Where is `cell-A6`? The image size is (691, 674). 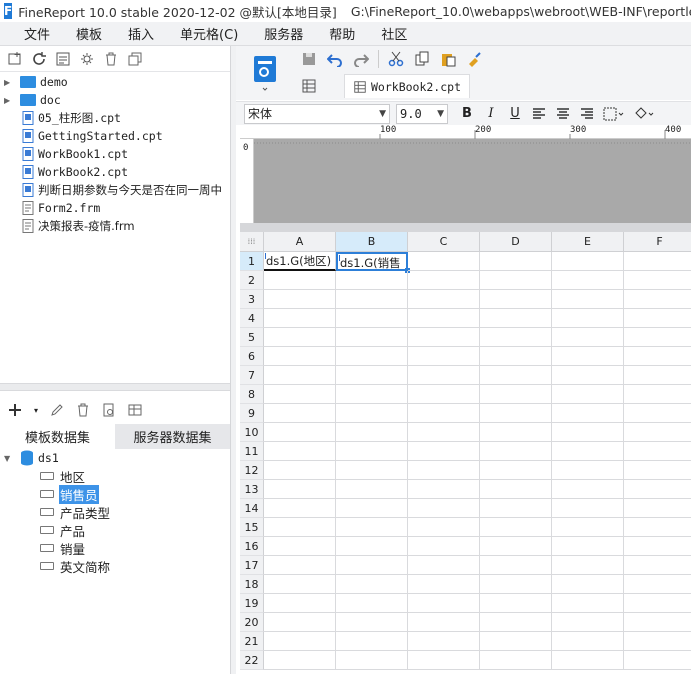
cell-A6 is located at coordinates (300, 356).